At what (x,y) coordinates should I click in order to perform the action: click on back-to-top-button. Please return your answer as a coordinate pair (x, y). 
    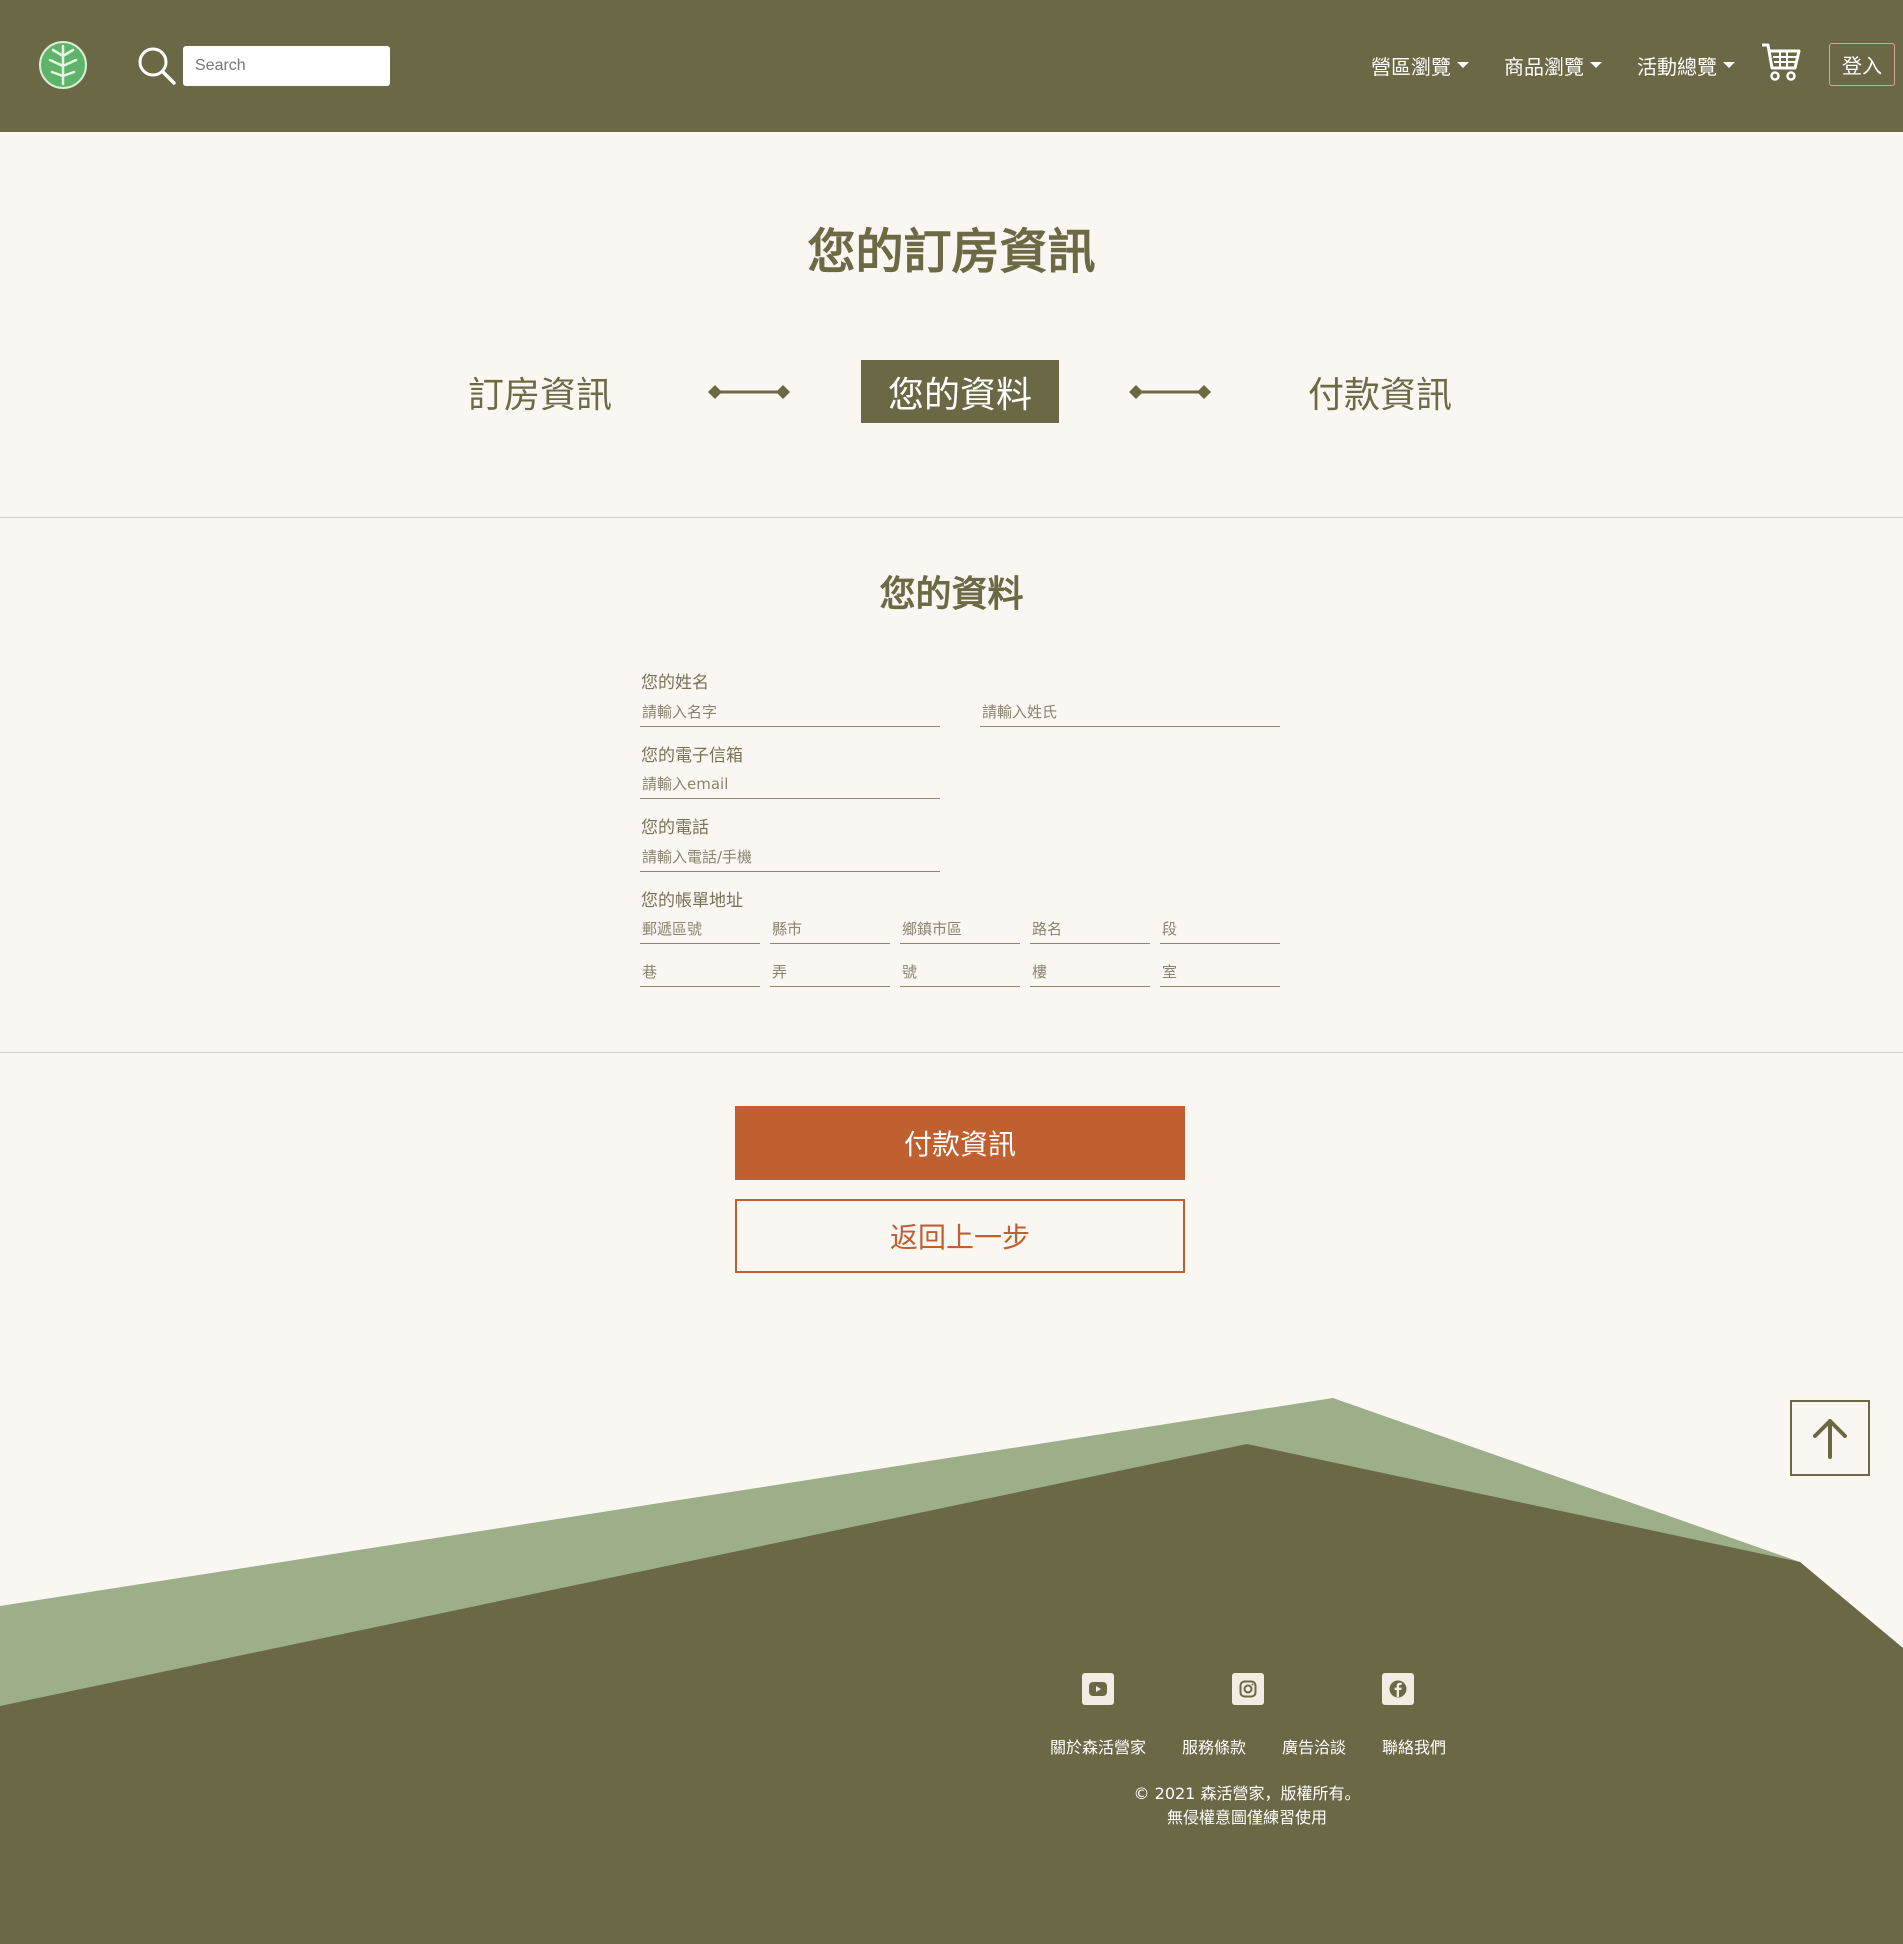
    Looking at the image, I should click on (1830, 1438).